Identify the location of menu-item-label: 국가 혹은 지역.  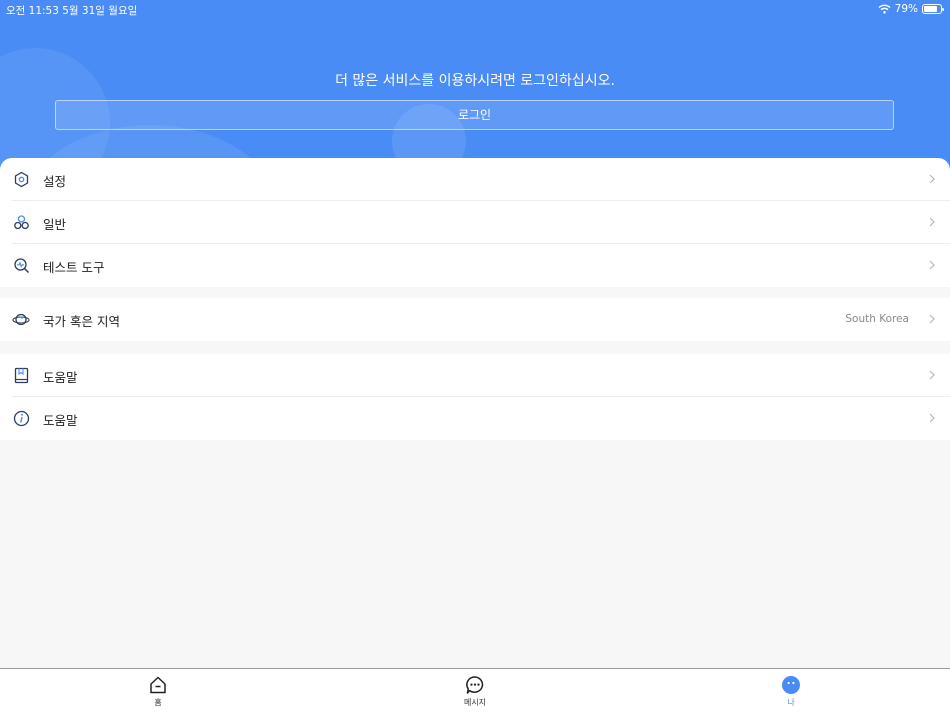
(81, 321).